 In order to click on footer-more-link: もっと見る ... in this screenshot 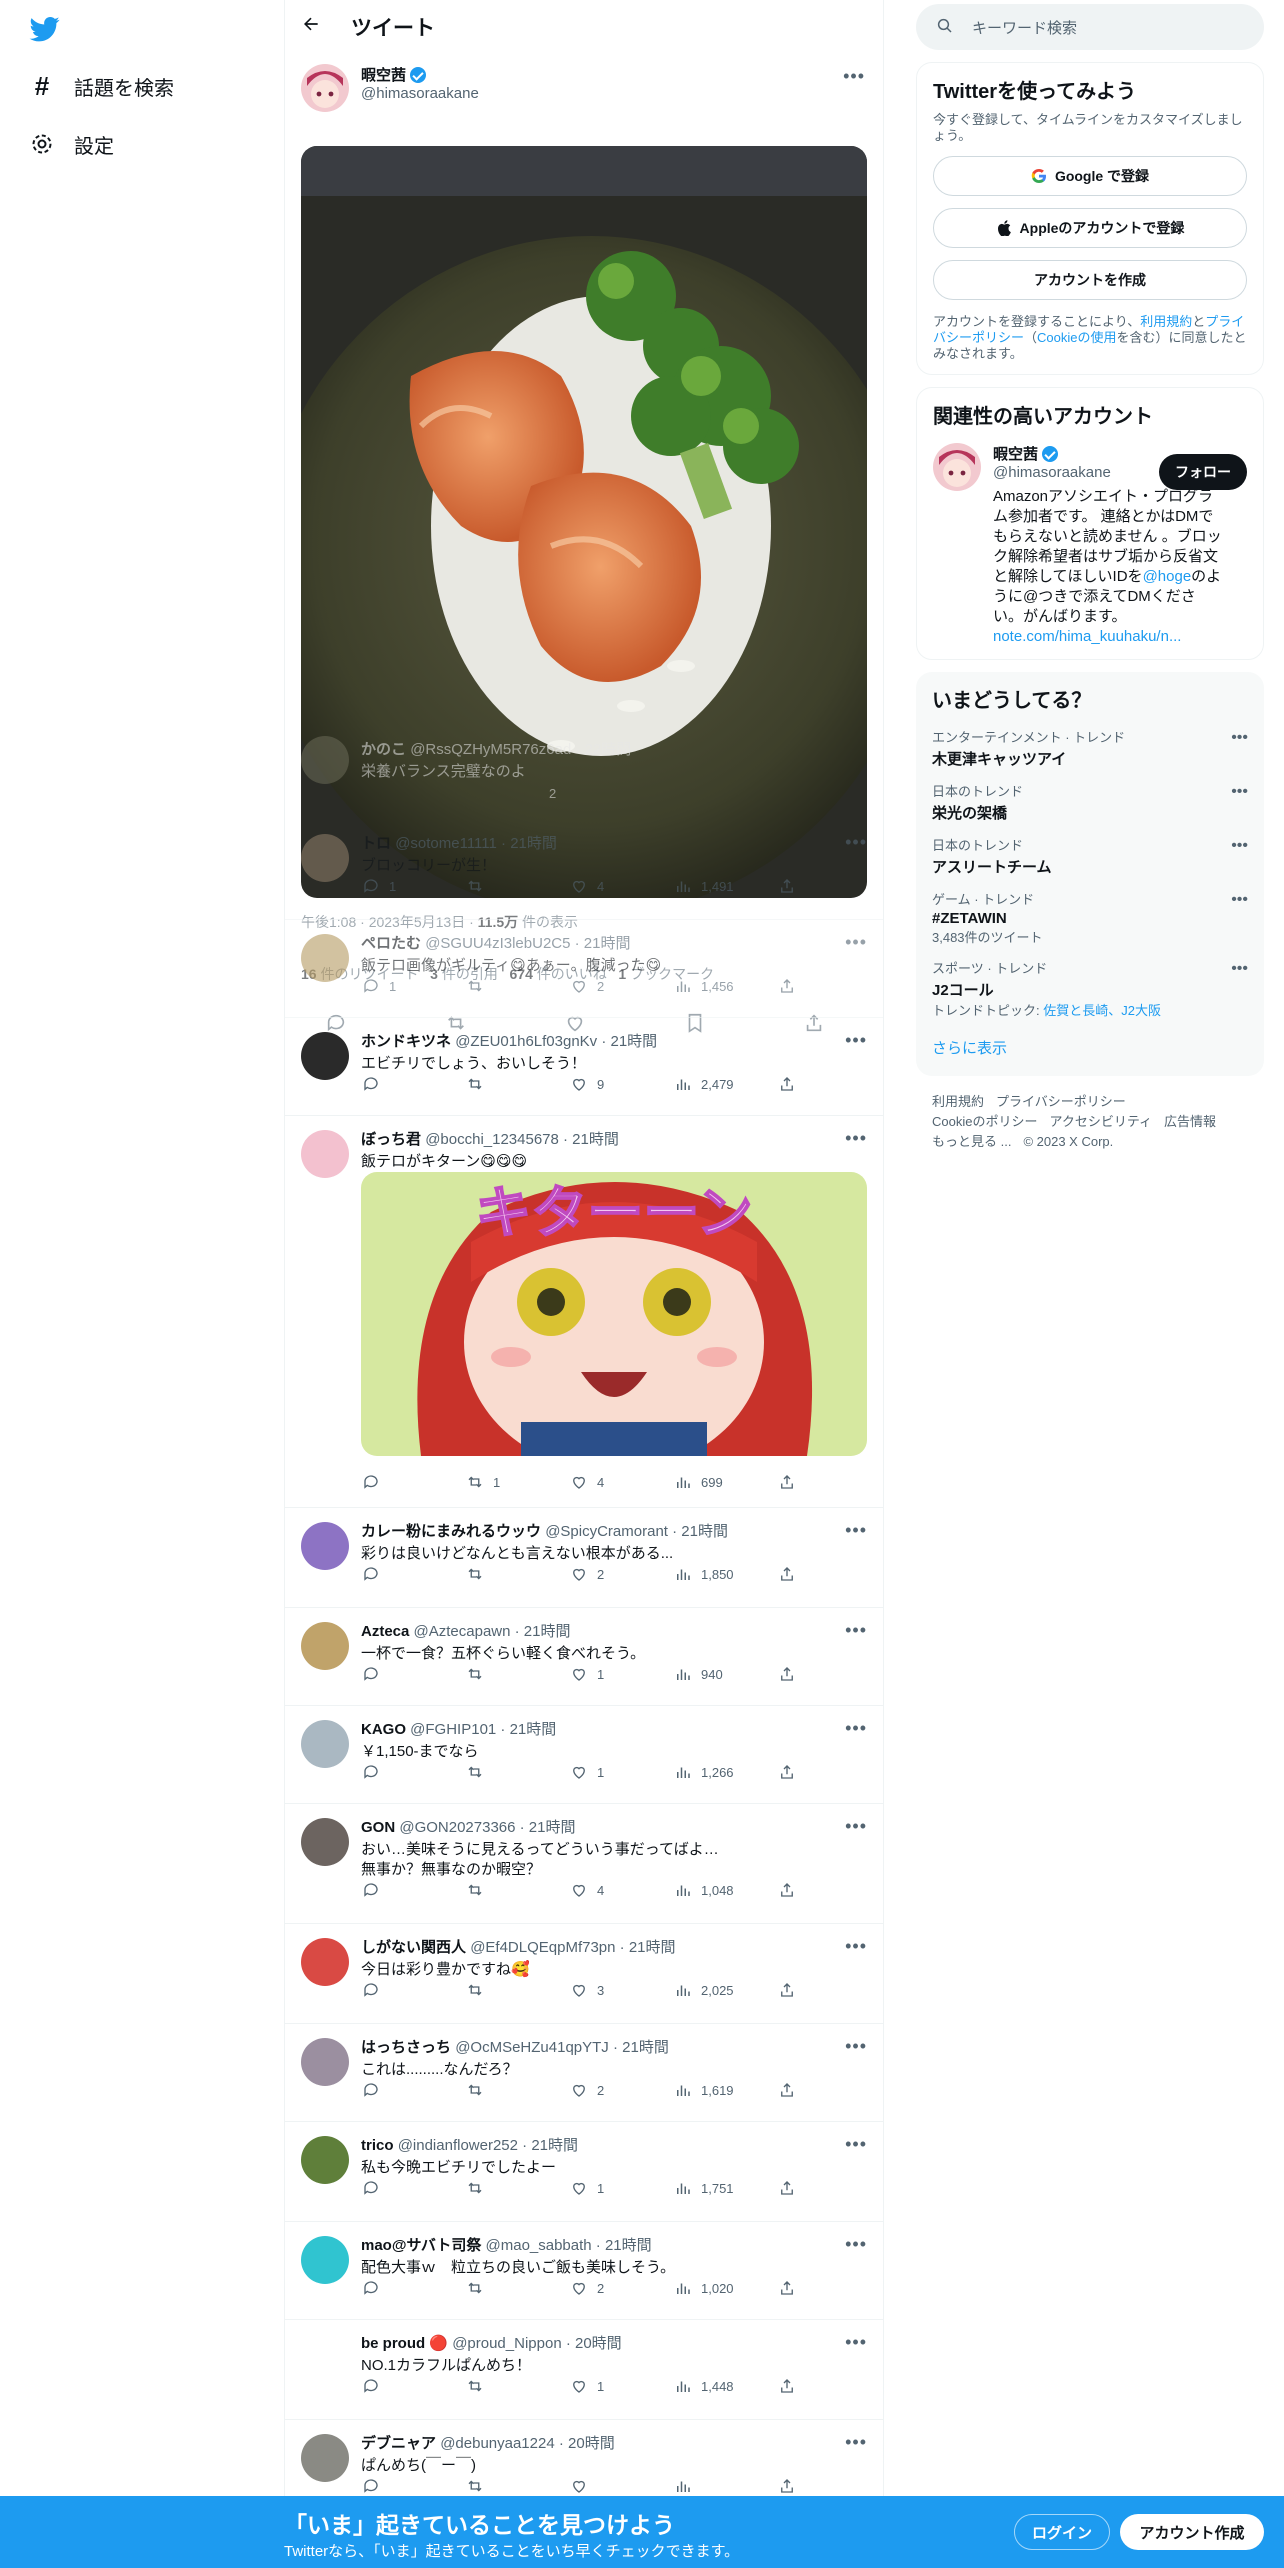, I will do `click(971, 1141)`.